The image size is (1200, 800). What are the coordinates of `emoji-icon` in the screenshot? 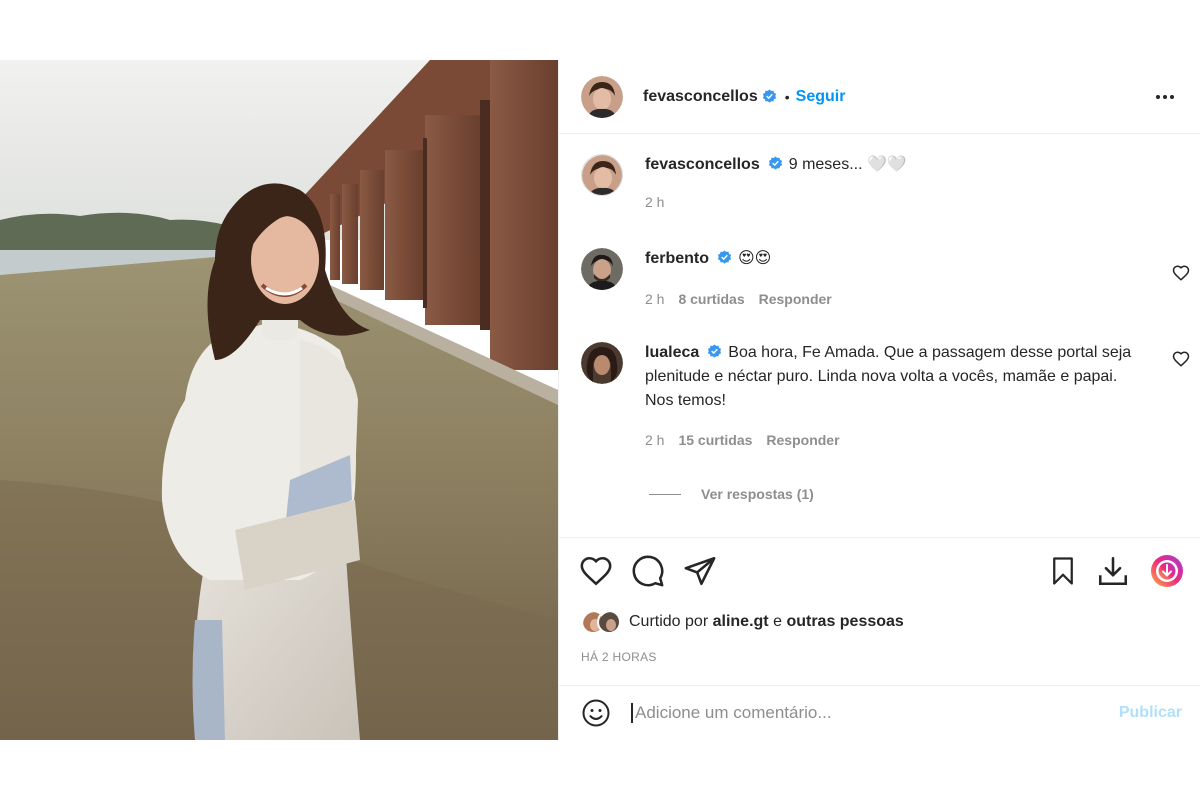 It's located at (596, 713).